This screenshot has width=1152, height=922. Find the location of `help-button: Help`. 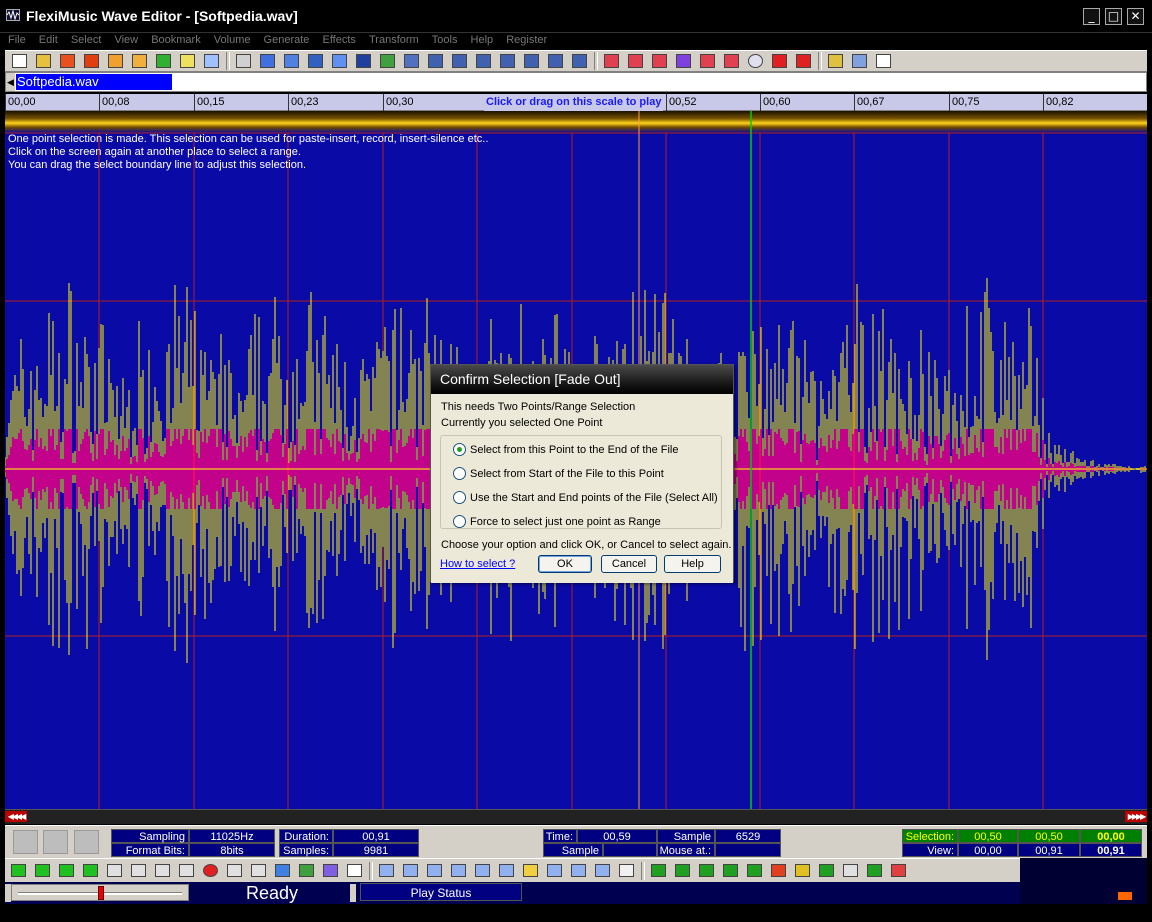

help-button: Help is located at coordinates (692, 564).